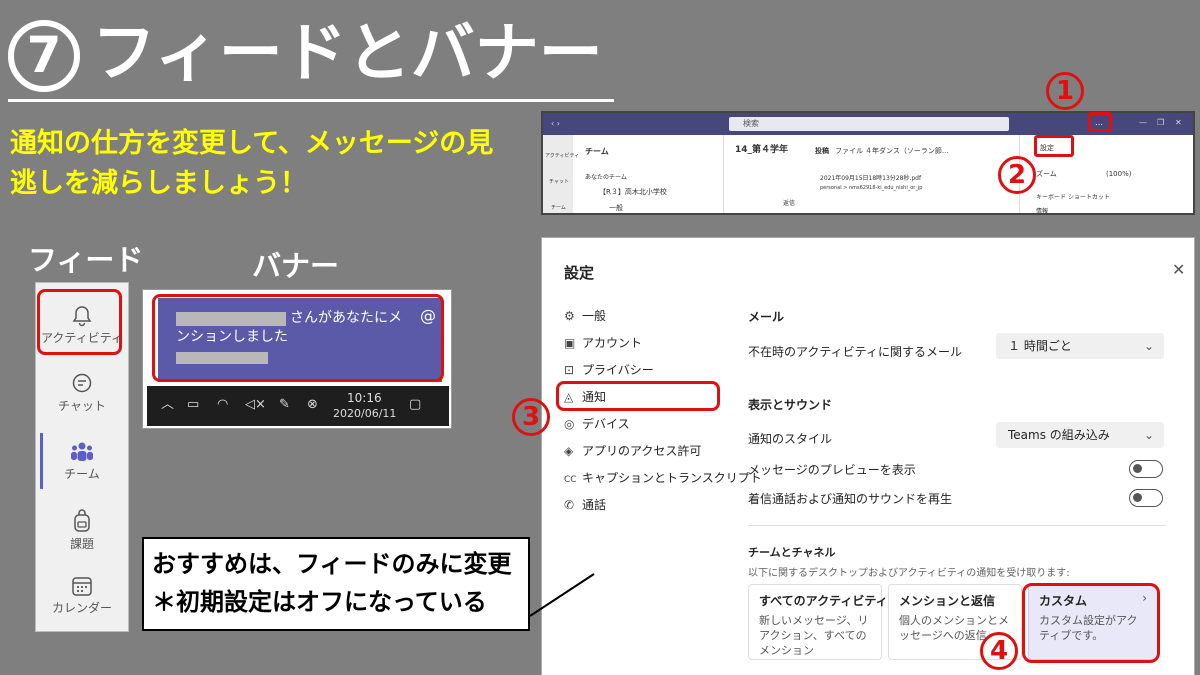 The width and height of the screenshot is (1200, 675). Describe the element at coordinates (570, 480) in the screenshot. I see `cc-icon: CC` at that location.